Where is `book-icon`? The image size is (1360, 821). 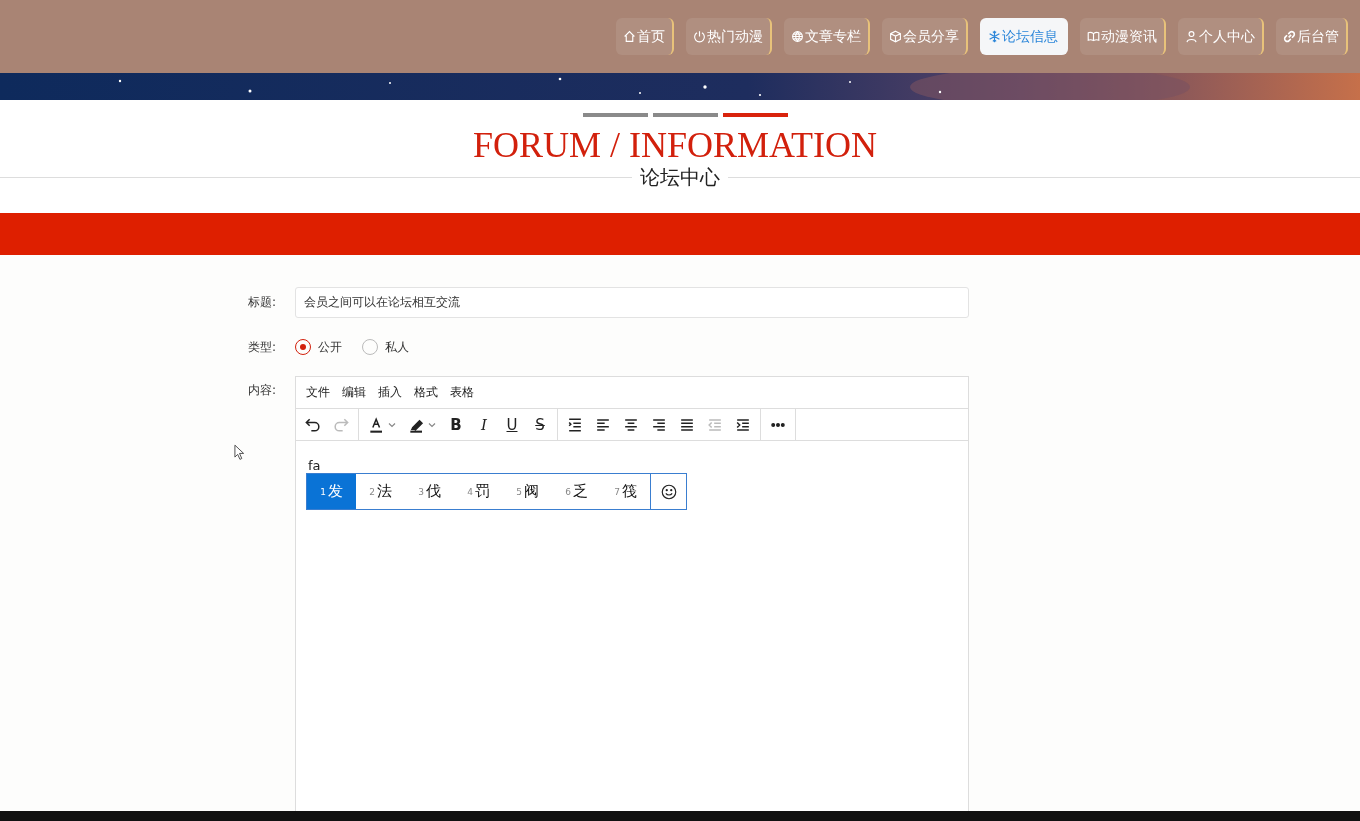
book-icon is located at coordinates (1093, 36).